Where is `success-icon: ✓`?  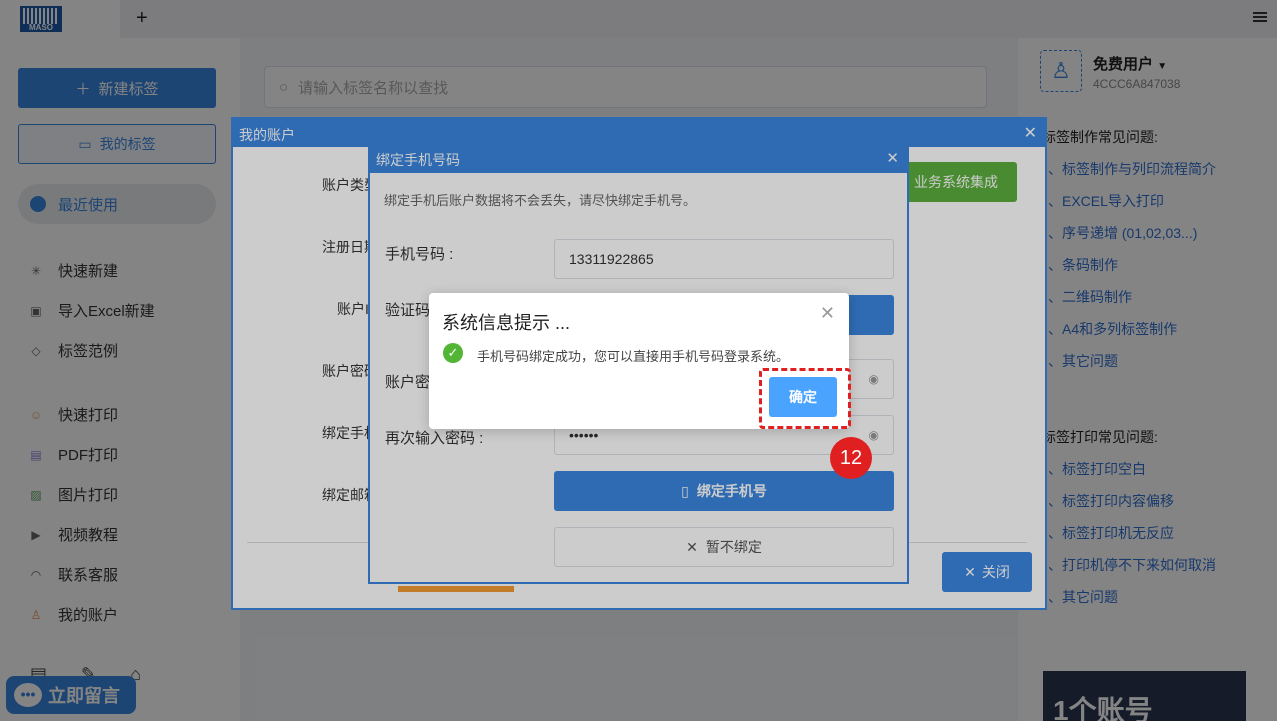
success-icon: ✓ is located at coordinates (453, 353).